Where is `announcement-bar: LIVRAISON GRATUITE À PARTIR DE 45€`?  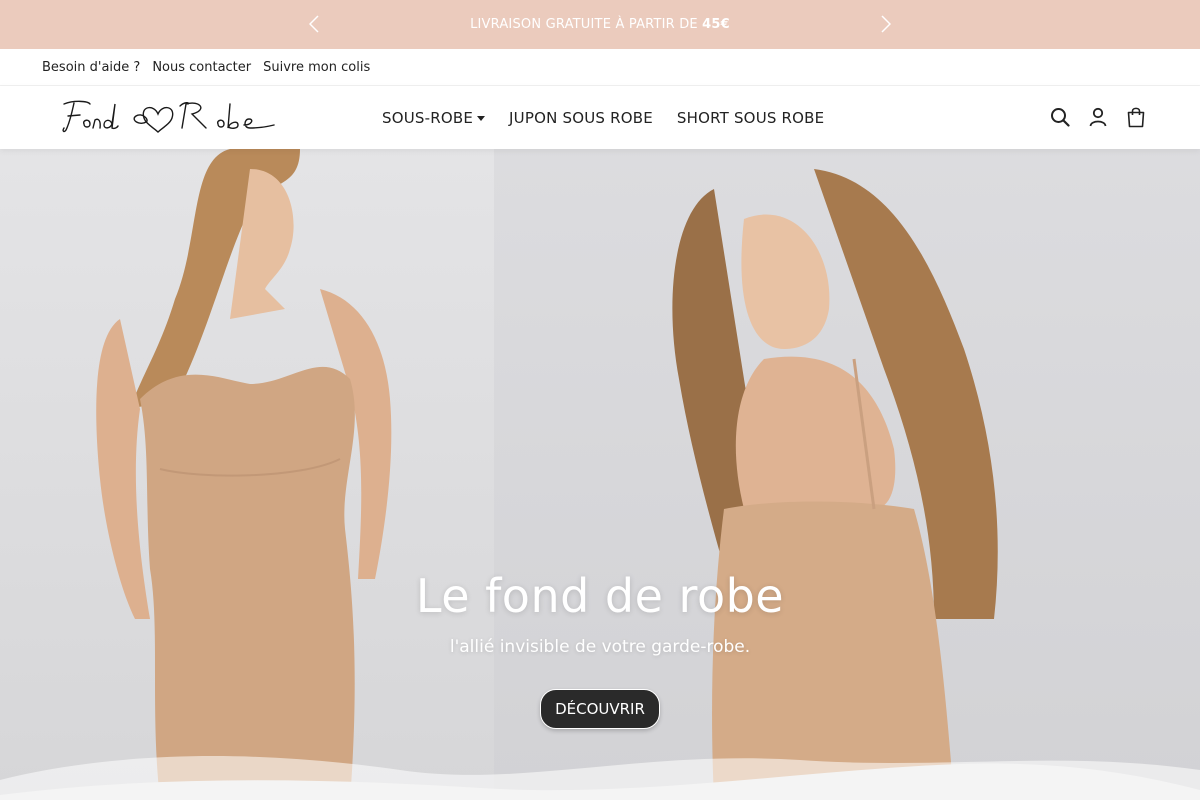 announcement-bar: LIVRAISON GRATUITE À PARTIR DE 45€ is located at coordinates (600, 24).